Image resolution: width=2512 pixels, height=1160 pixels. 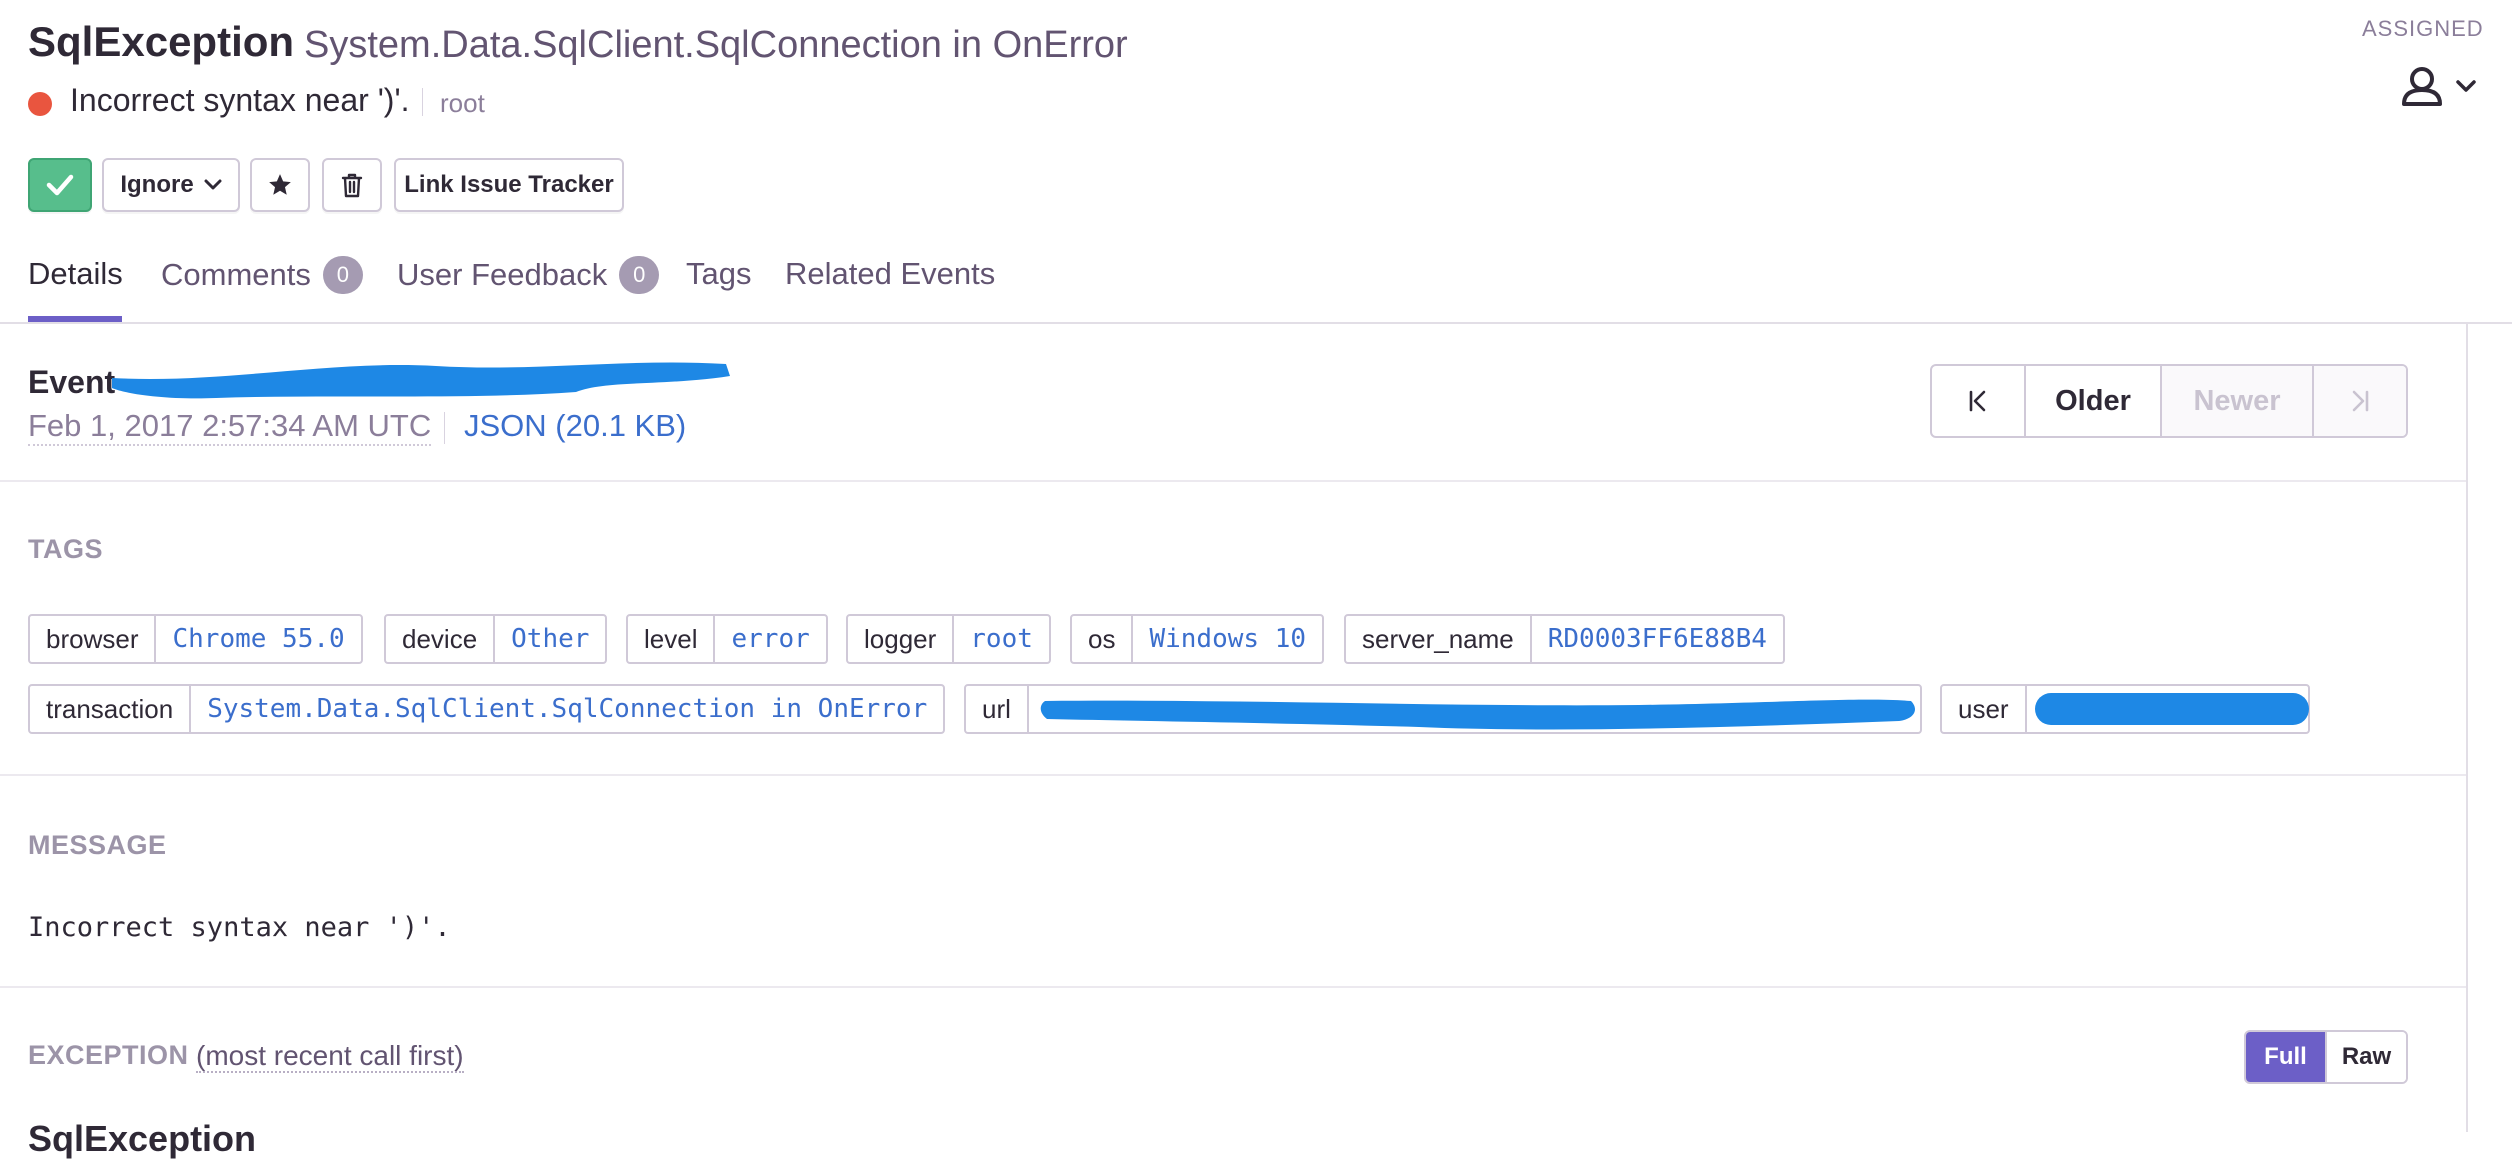 I want to click on error-level-dot, so click(x=40, y=104).